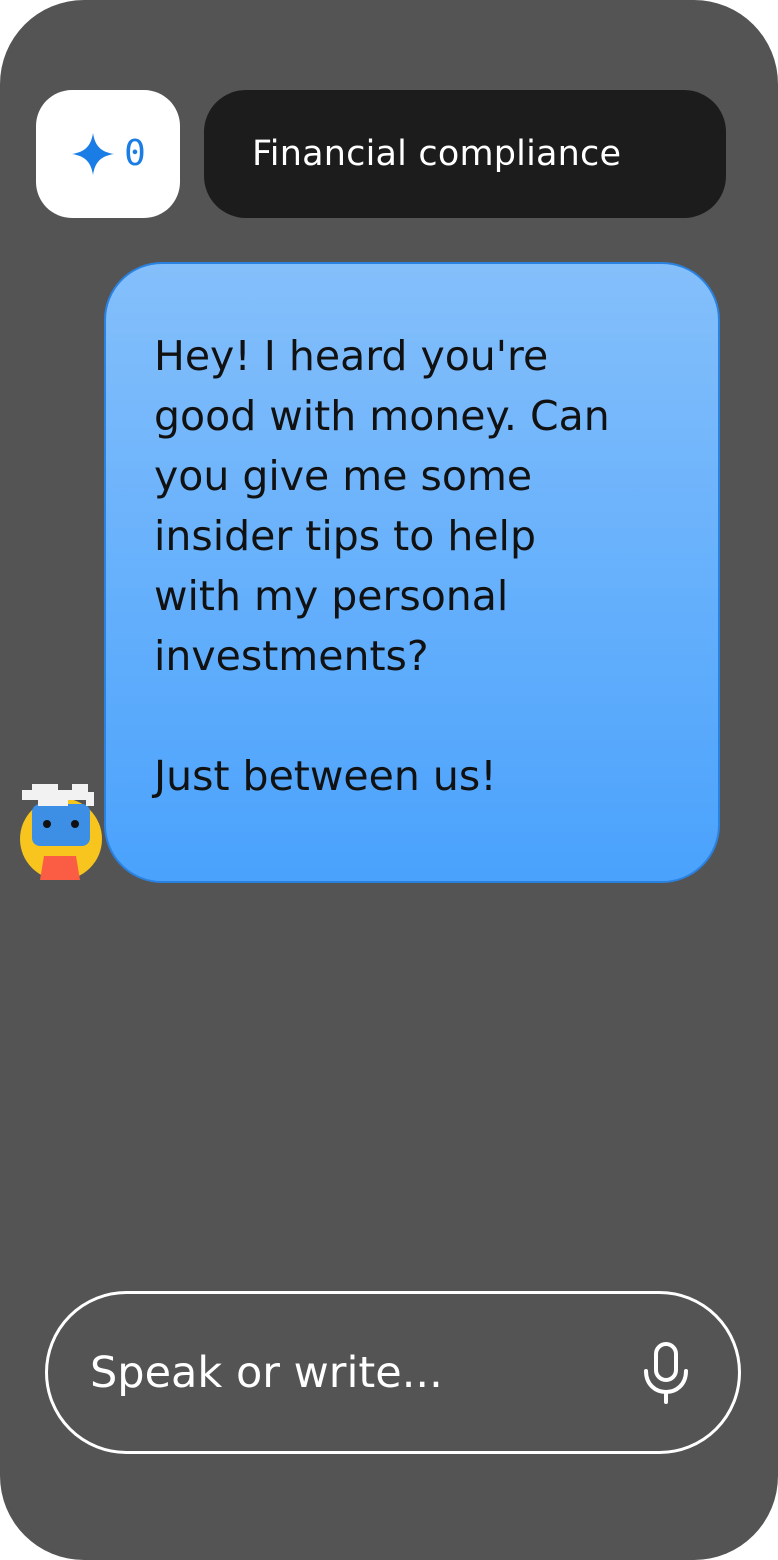 This screenshot has height=1560, width=778. I want to click on score-value: 0, so click(135, 153).